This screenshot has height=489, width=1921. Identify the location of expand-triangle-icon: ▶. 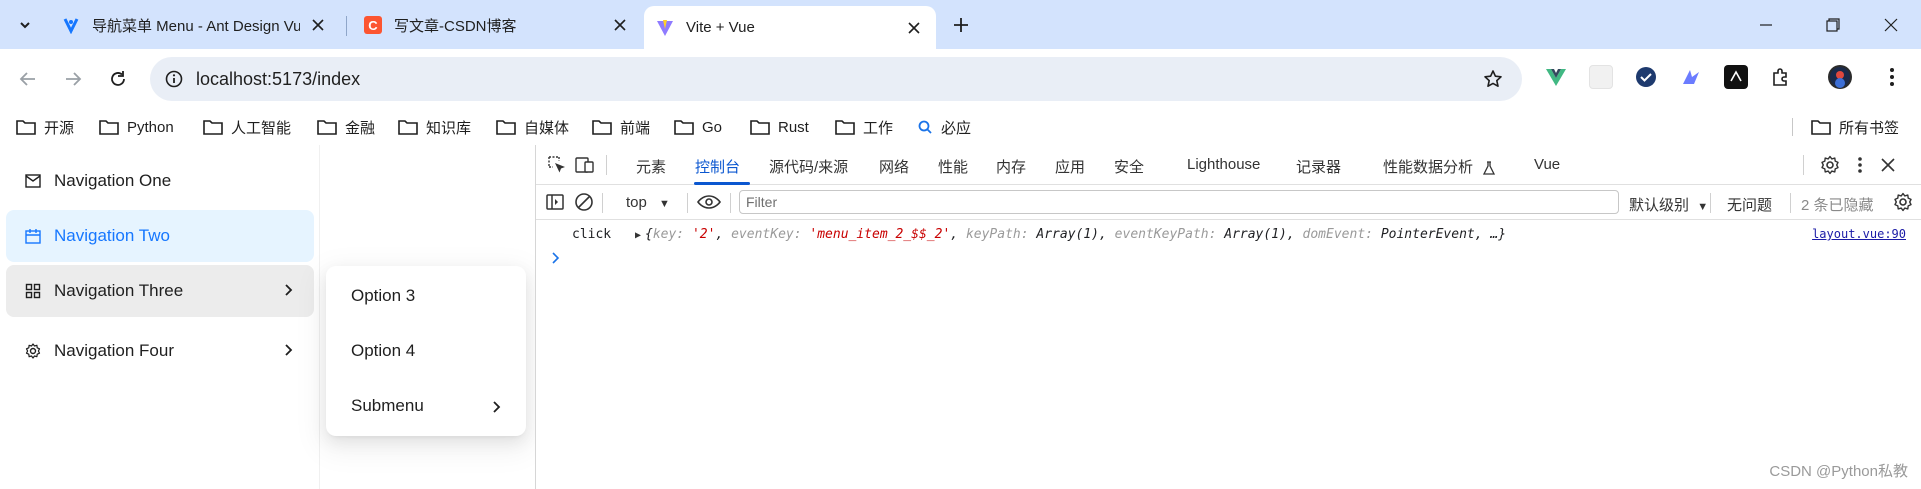
(638, 235).